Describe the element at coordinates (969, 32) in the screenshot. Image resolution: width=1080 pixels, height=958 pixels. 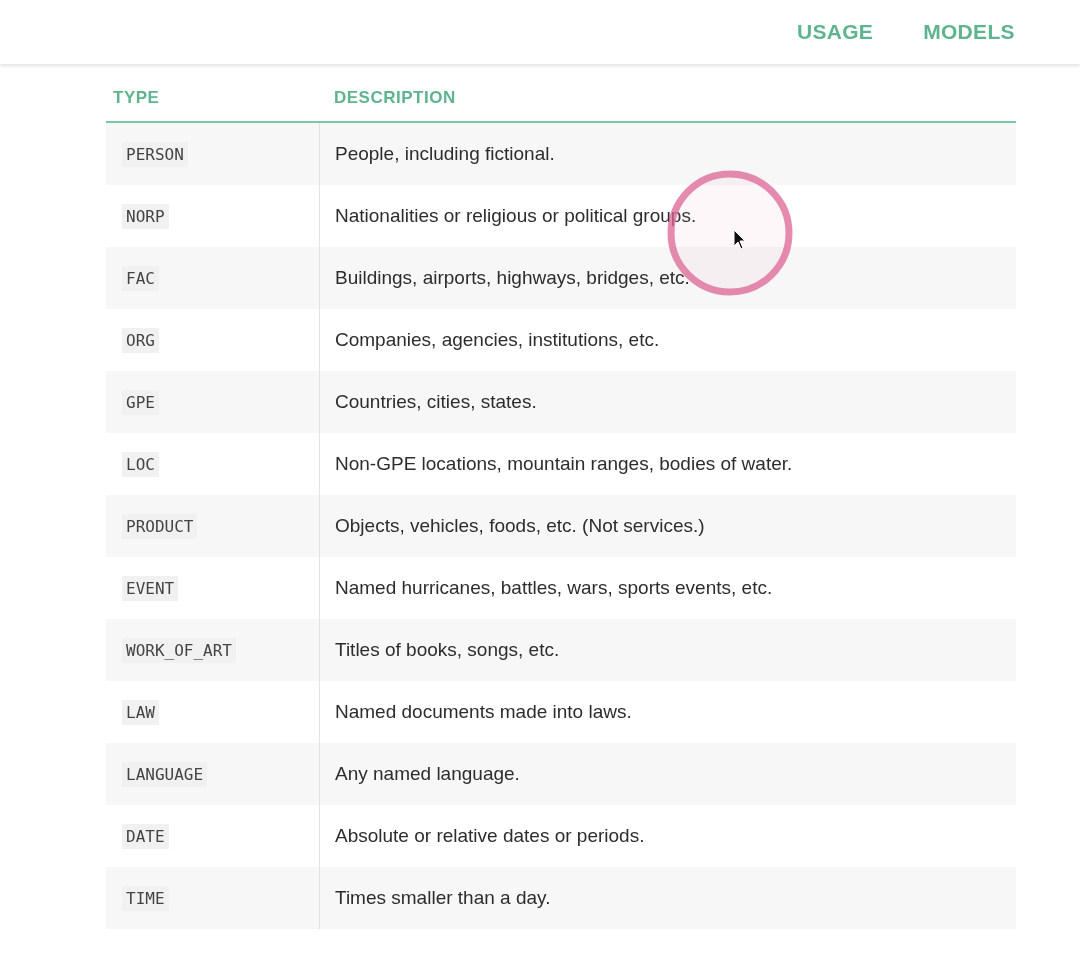
I see `nav-link: MODELS` at that location.